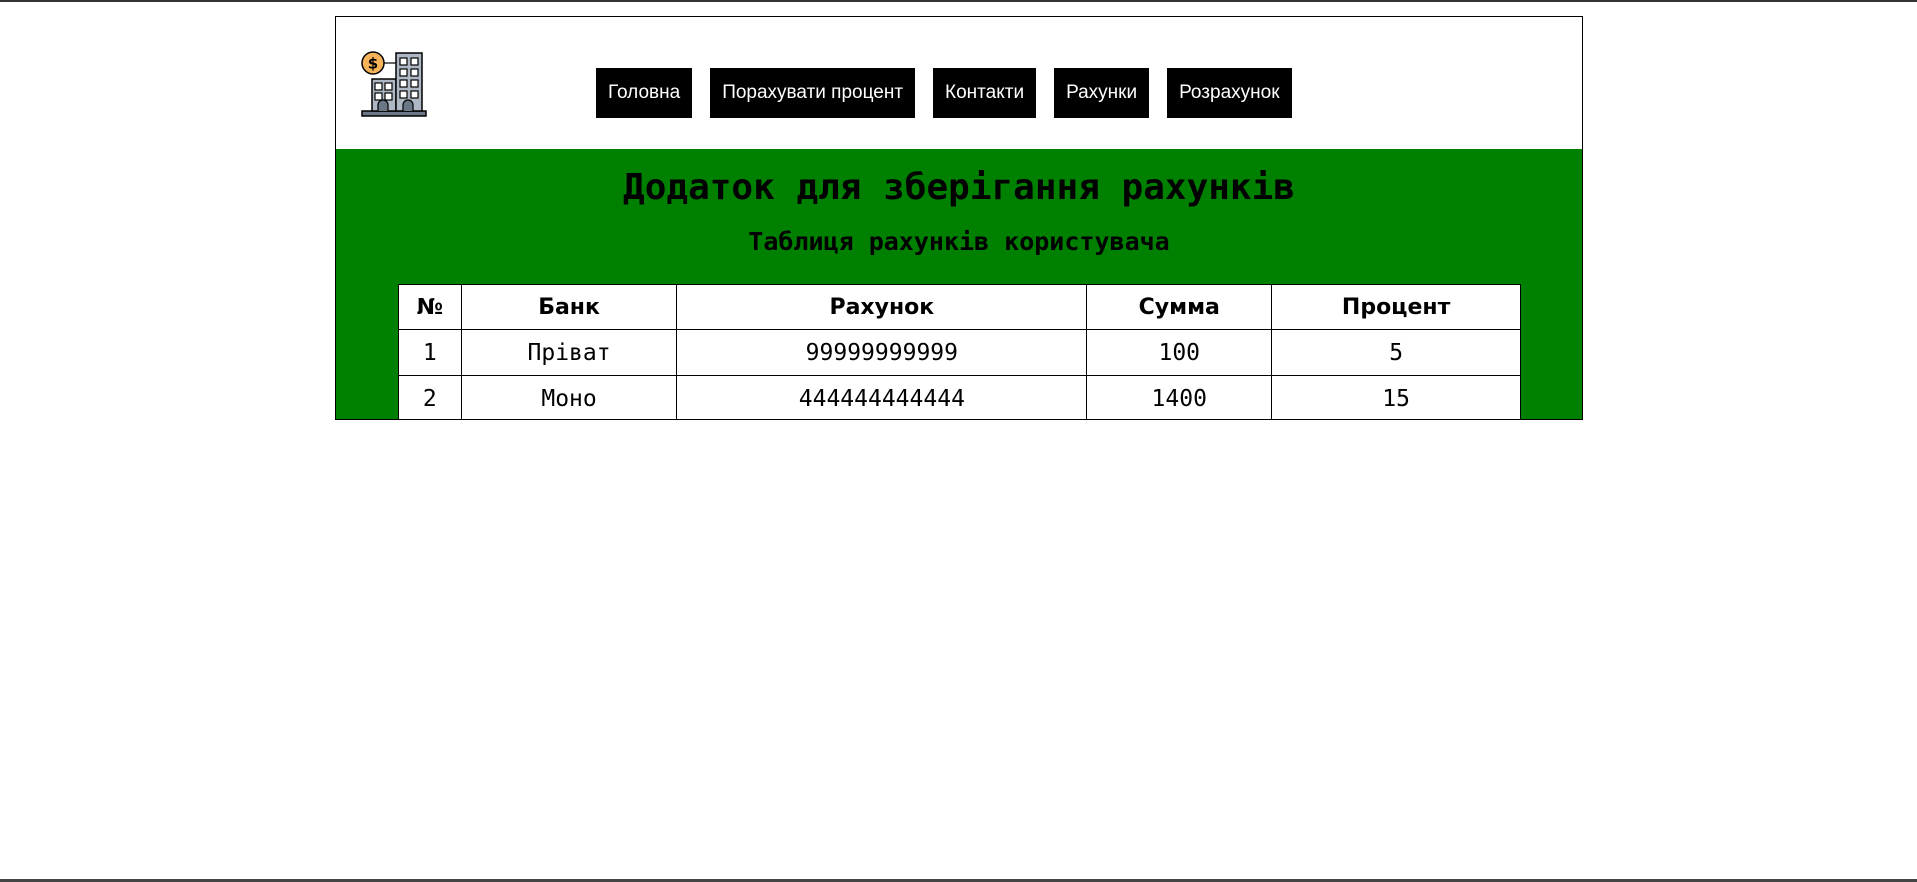 This screenshot has height=882, width=1917. What do you see at coordinates (569, 307) in the screenshot?
I see `column-header-bank: Банк` at bounding box center [569, 307].